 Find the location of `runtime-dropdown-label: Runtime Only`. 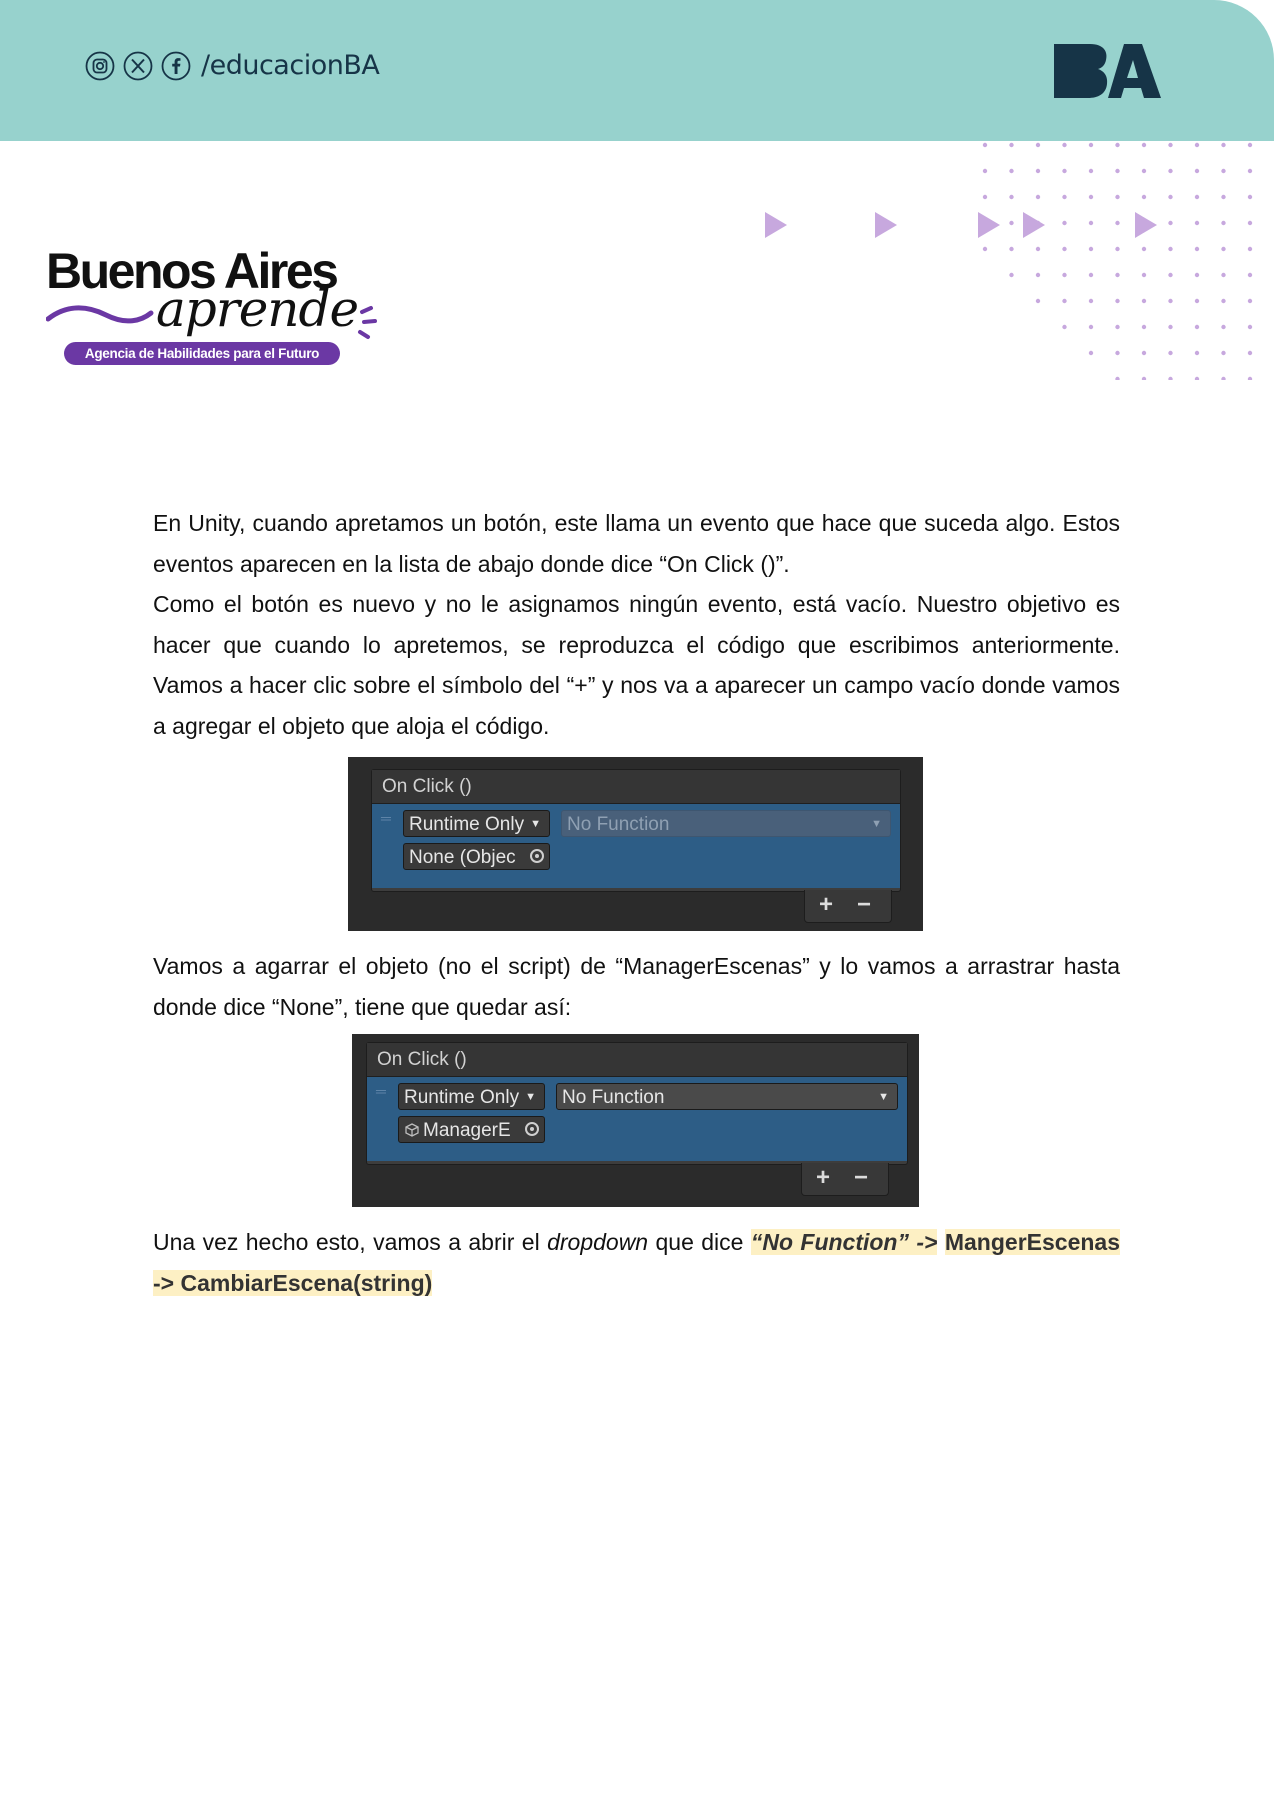

runtime-dropdown-label: Runtime Only is located at coordinates (462, 1097).